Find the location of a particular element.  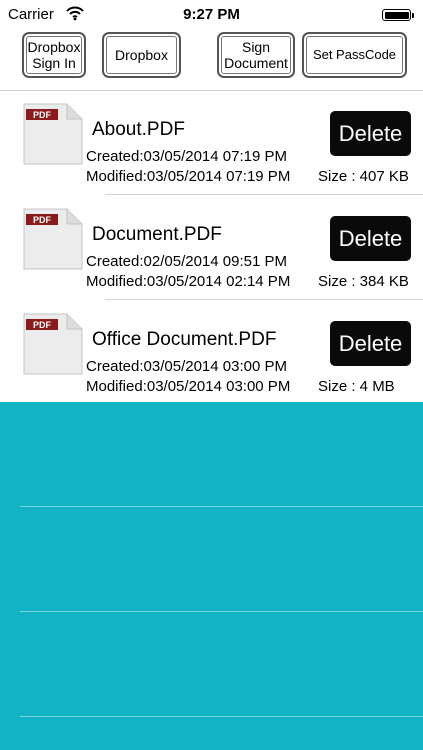

sign-document-button: Sign Document is located at coordinates (256, 55).